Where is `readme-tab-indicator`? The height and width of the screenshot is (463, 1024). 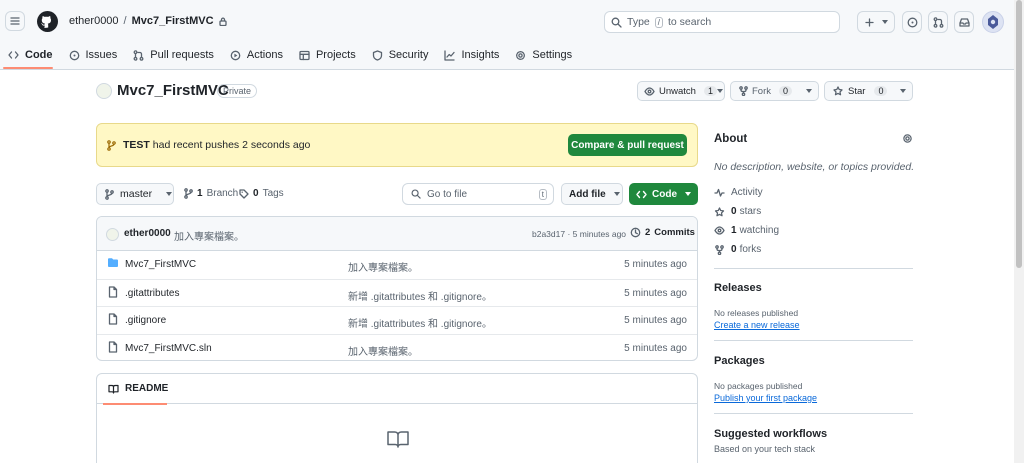 readme-tab-indicator is located at coordinates (135, 404).